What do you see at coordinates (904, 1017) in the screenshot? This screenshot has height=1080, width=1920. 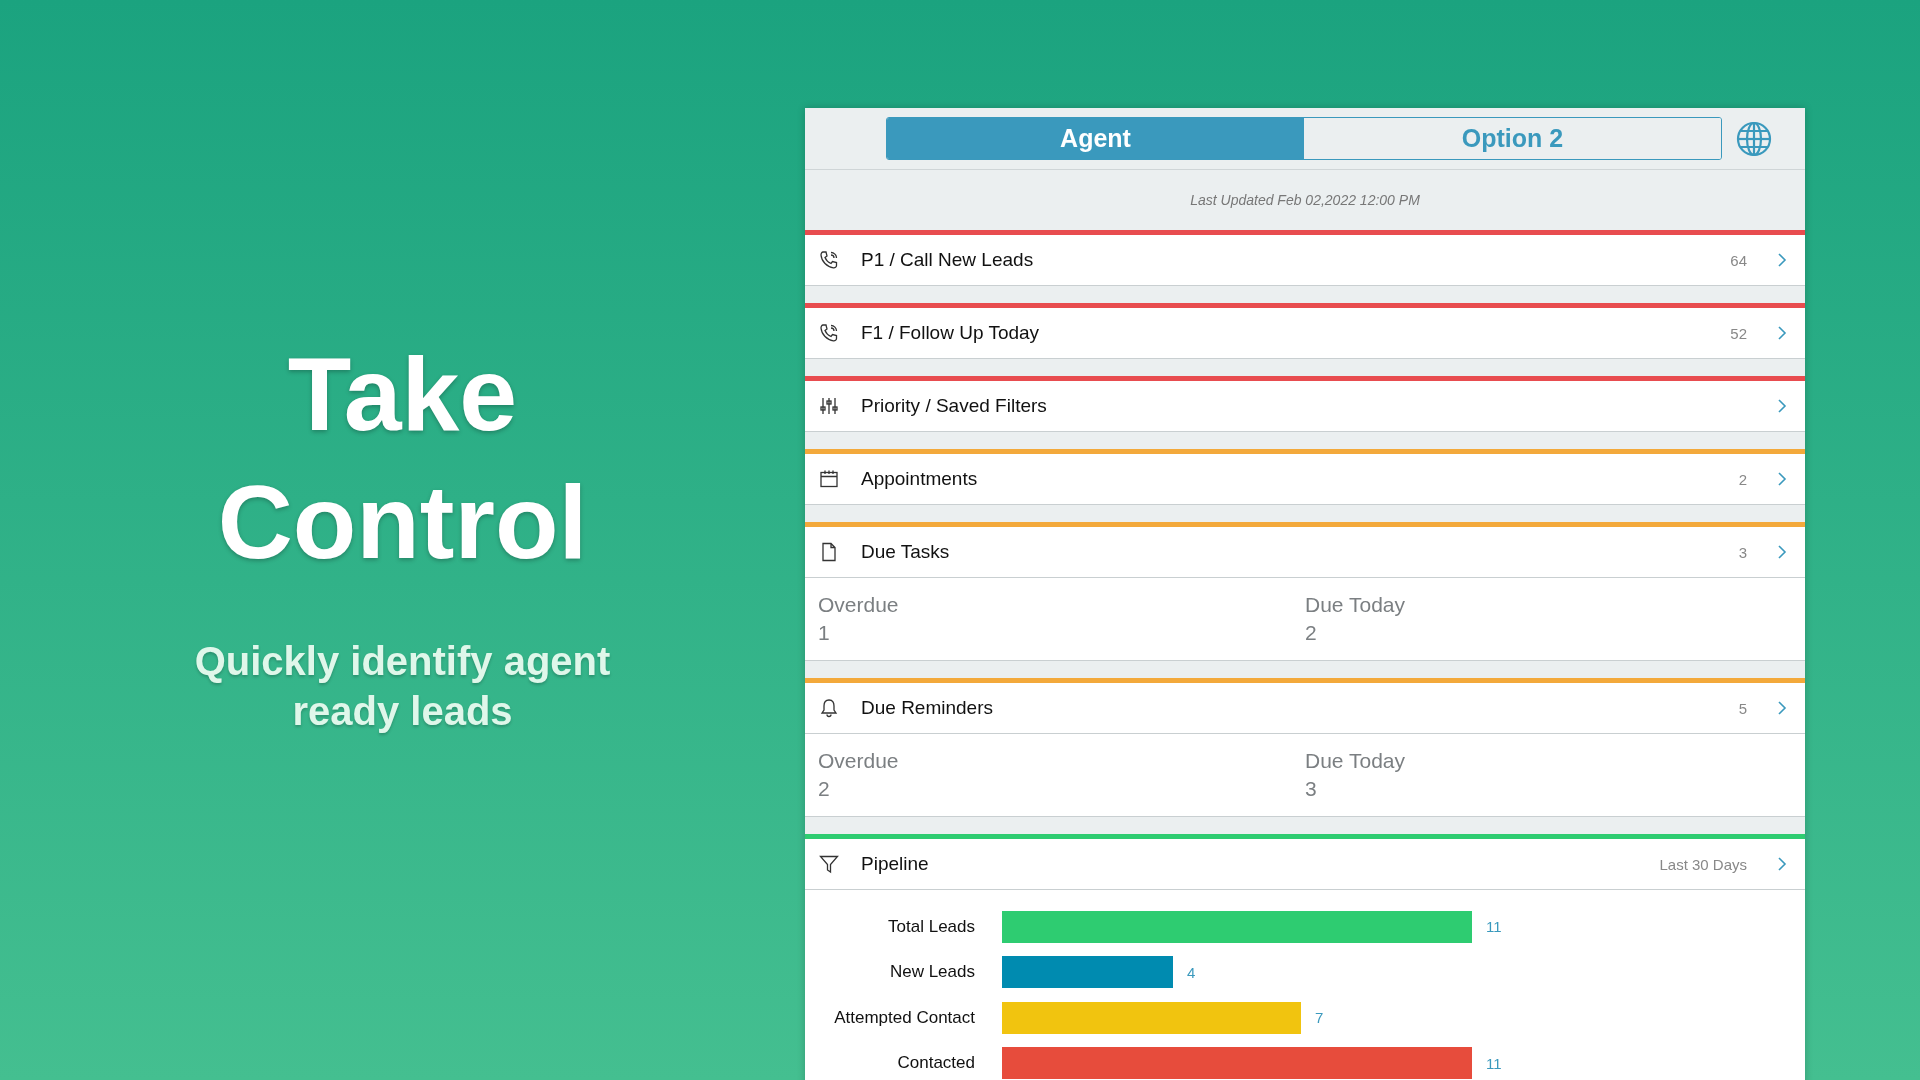 I see `bar-label: Attempted Contact` at bounding box center [904, 1017].